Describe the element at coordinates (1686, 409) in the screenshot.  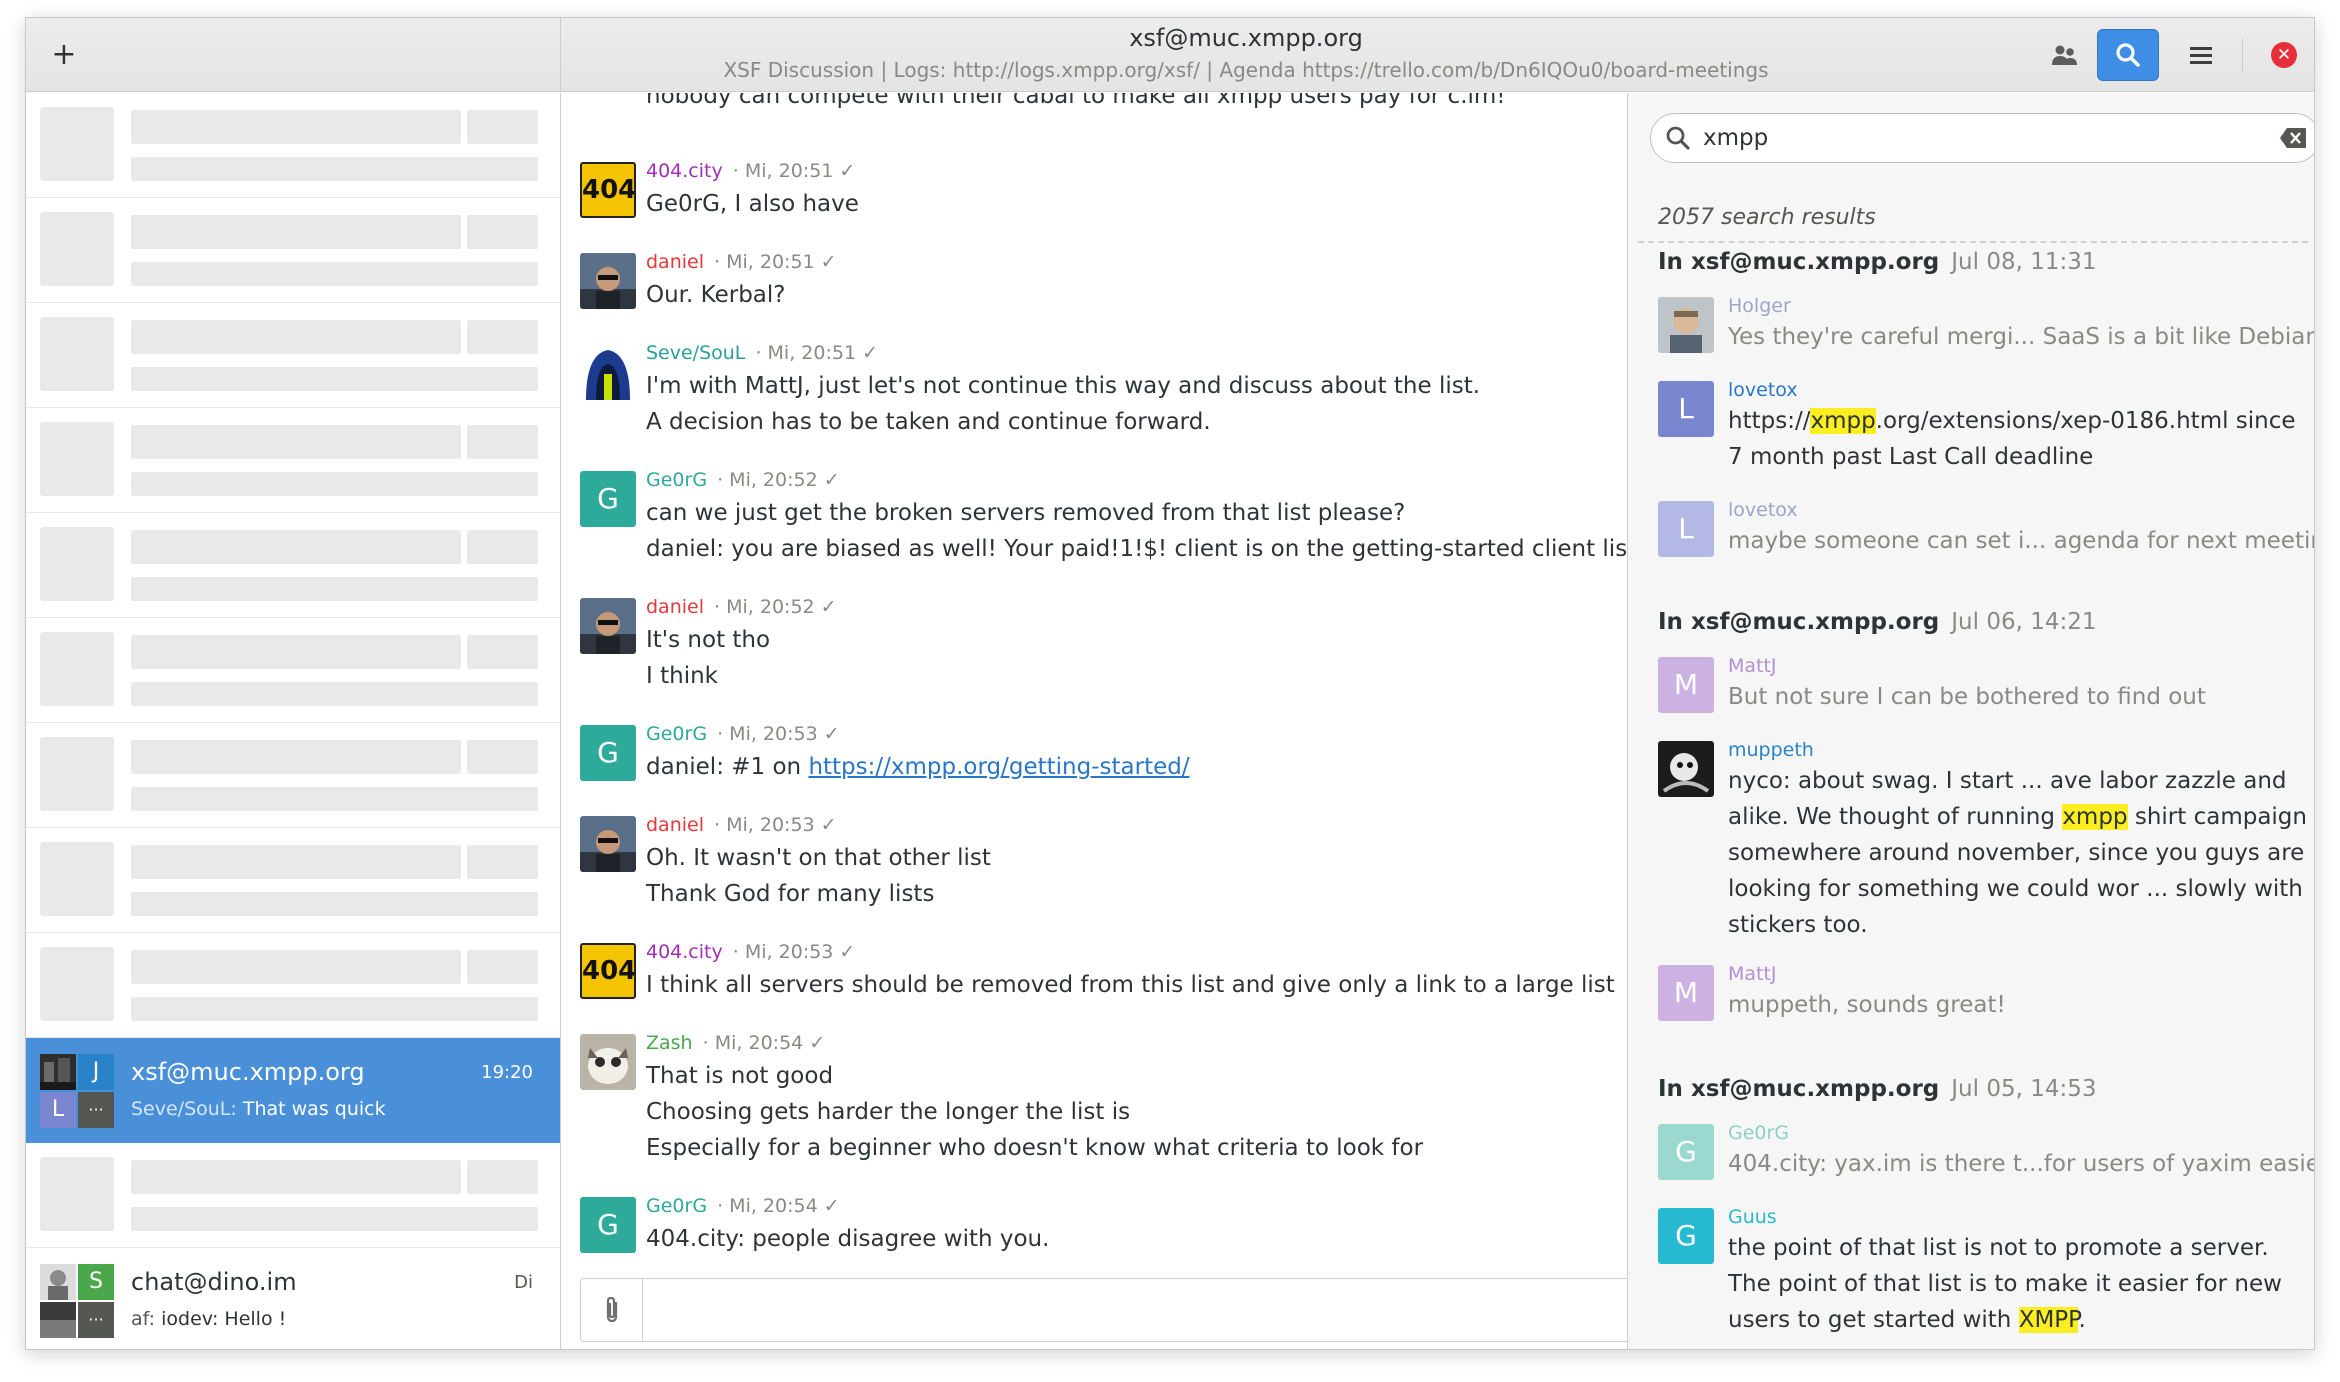
I see `avatar: L` at that location.